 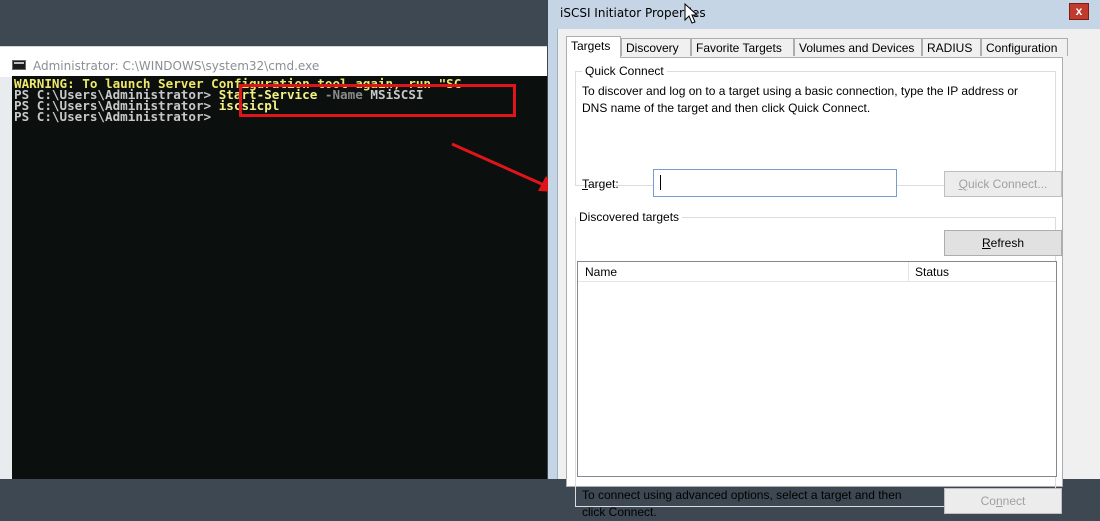 I want to click on quick-connect-label: Quick Connect, so click(x=624, y=71).